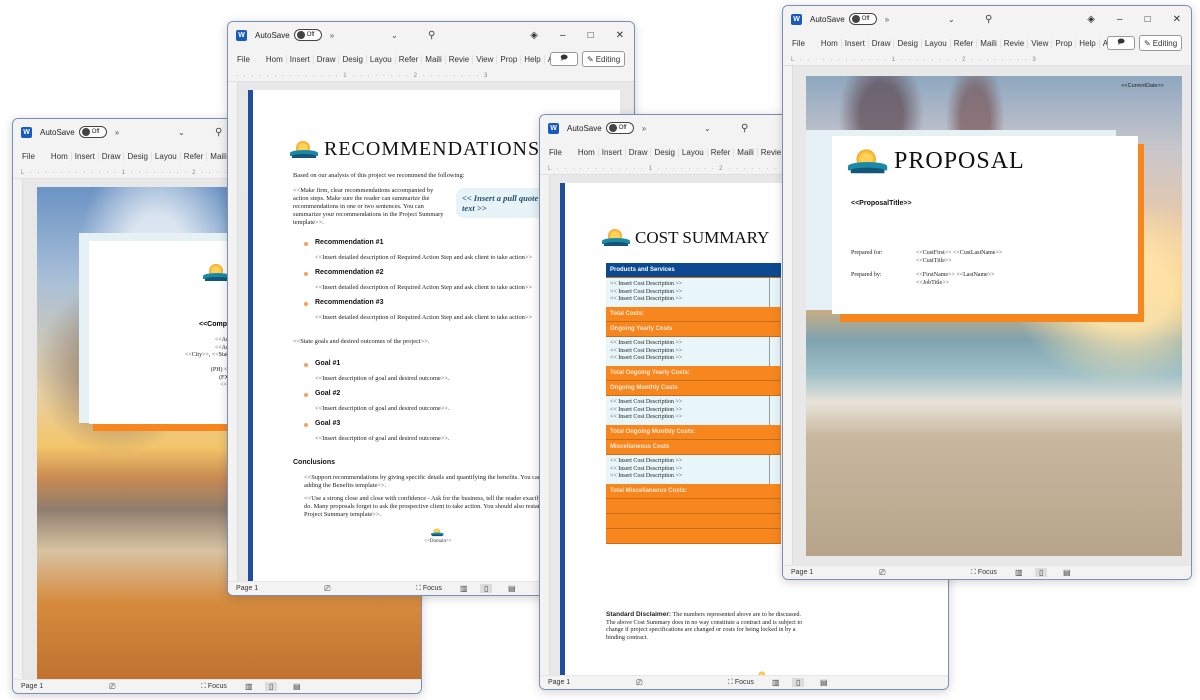 This screenshot has width=1200, height=700. I want to click on author-title: <<JobTitle>>, so click(955, 284).